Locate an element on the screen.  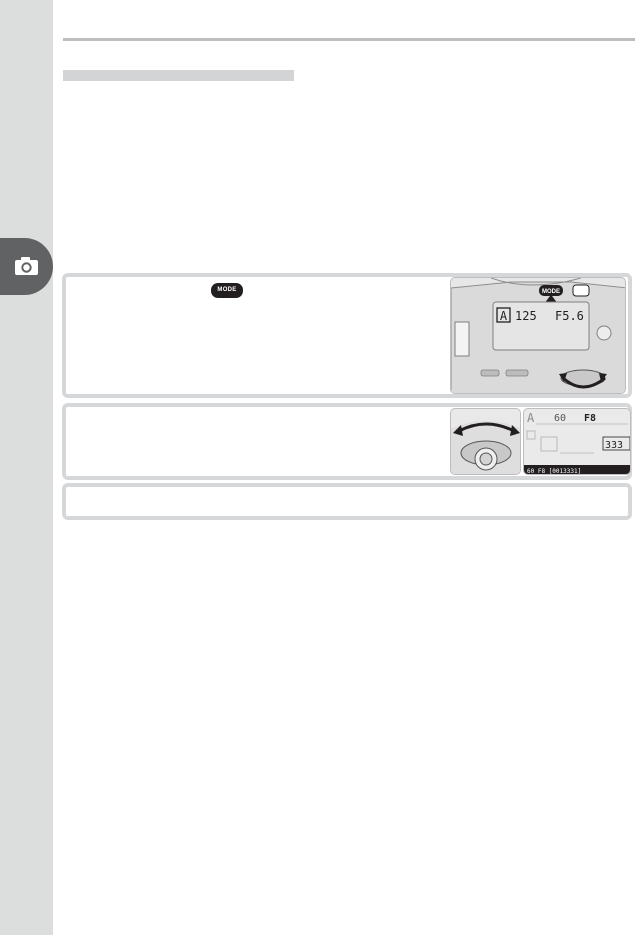
step-box-1: MODE MODE A 125 F5.6 is located at coordinates (347, 335).